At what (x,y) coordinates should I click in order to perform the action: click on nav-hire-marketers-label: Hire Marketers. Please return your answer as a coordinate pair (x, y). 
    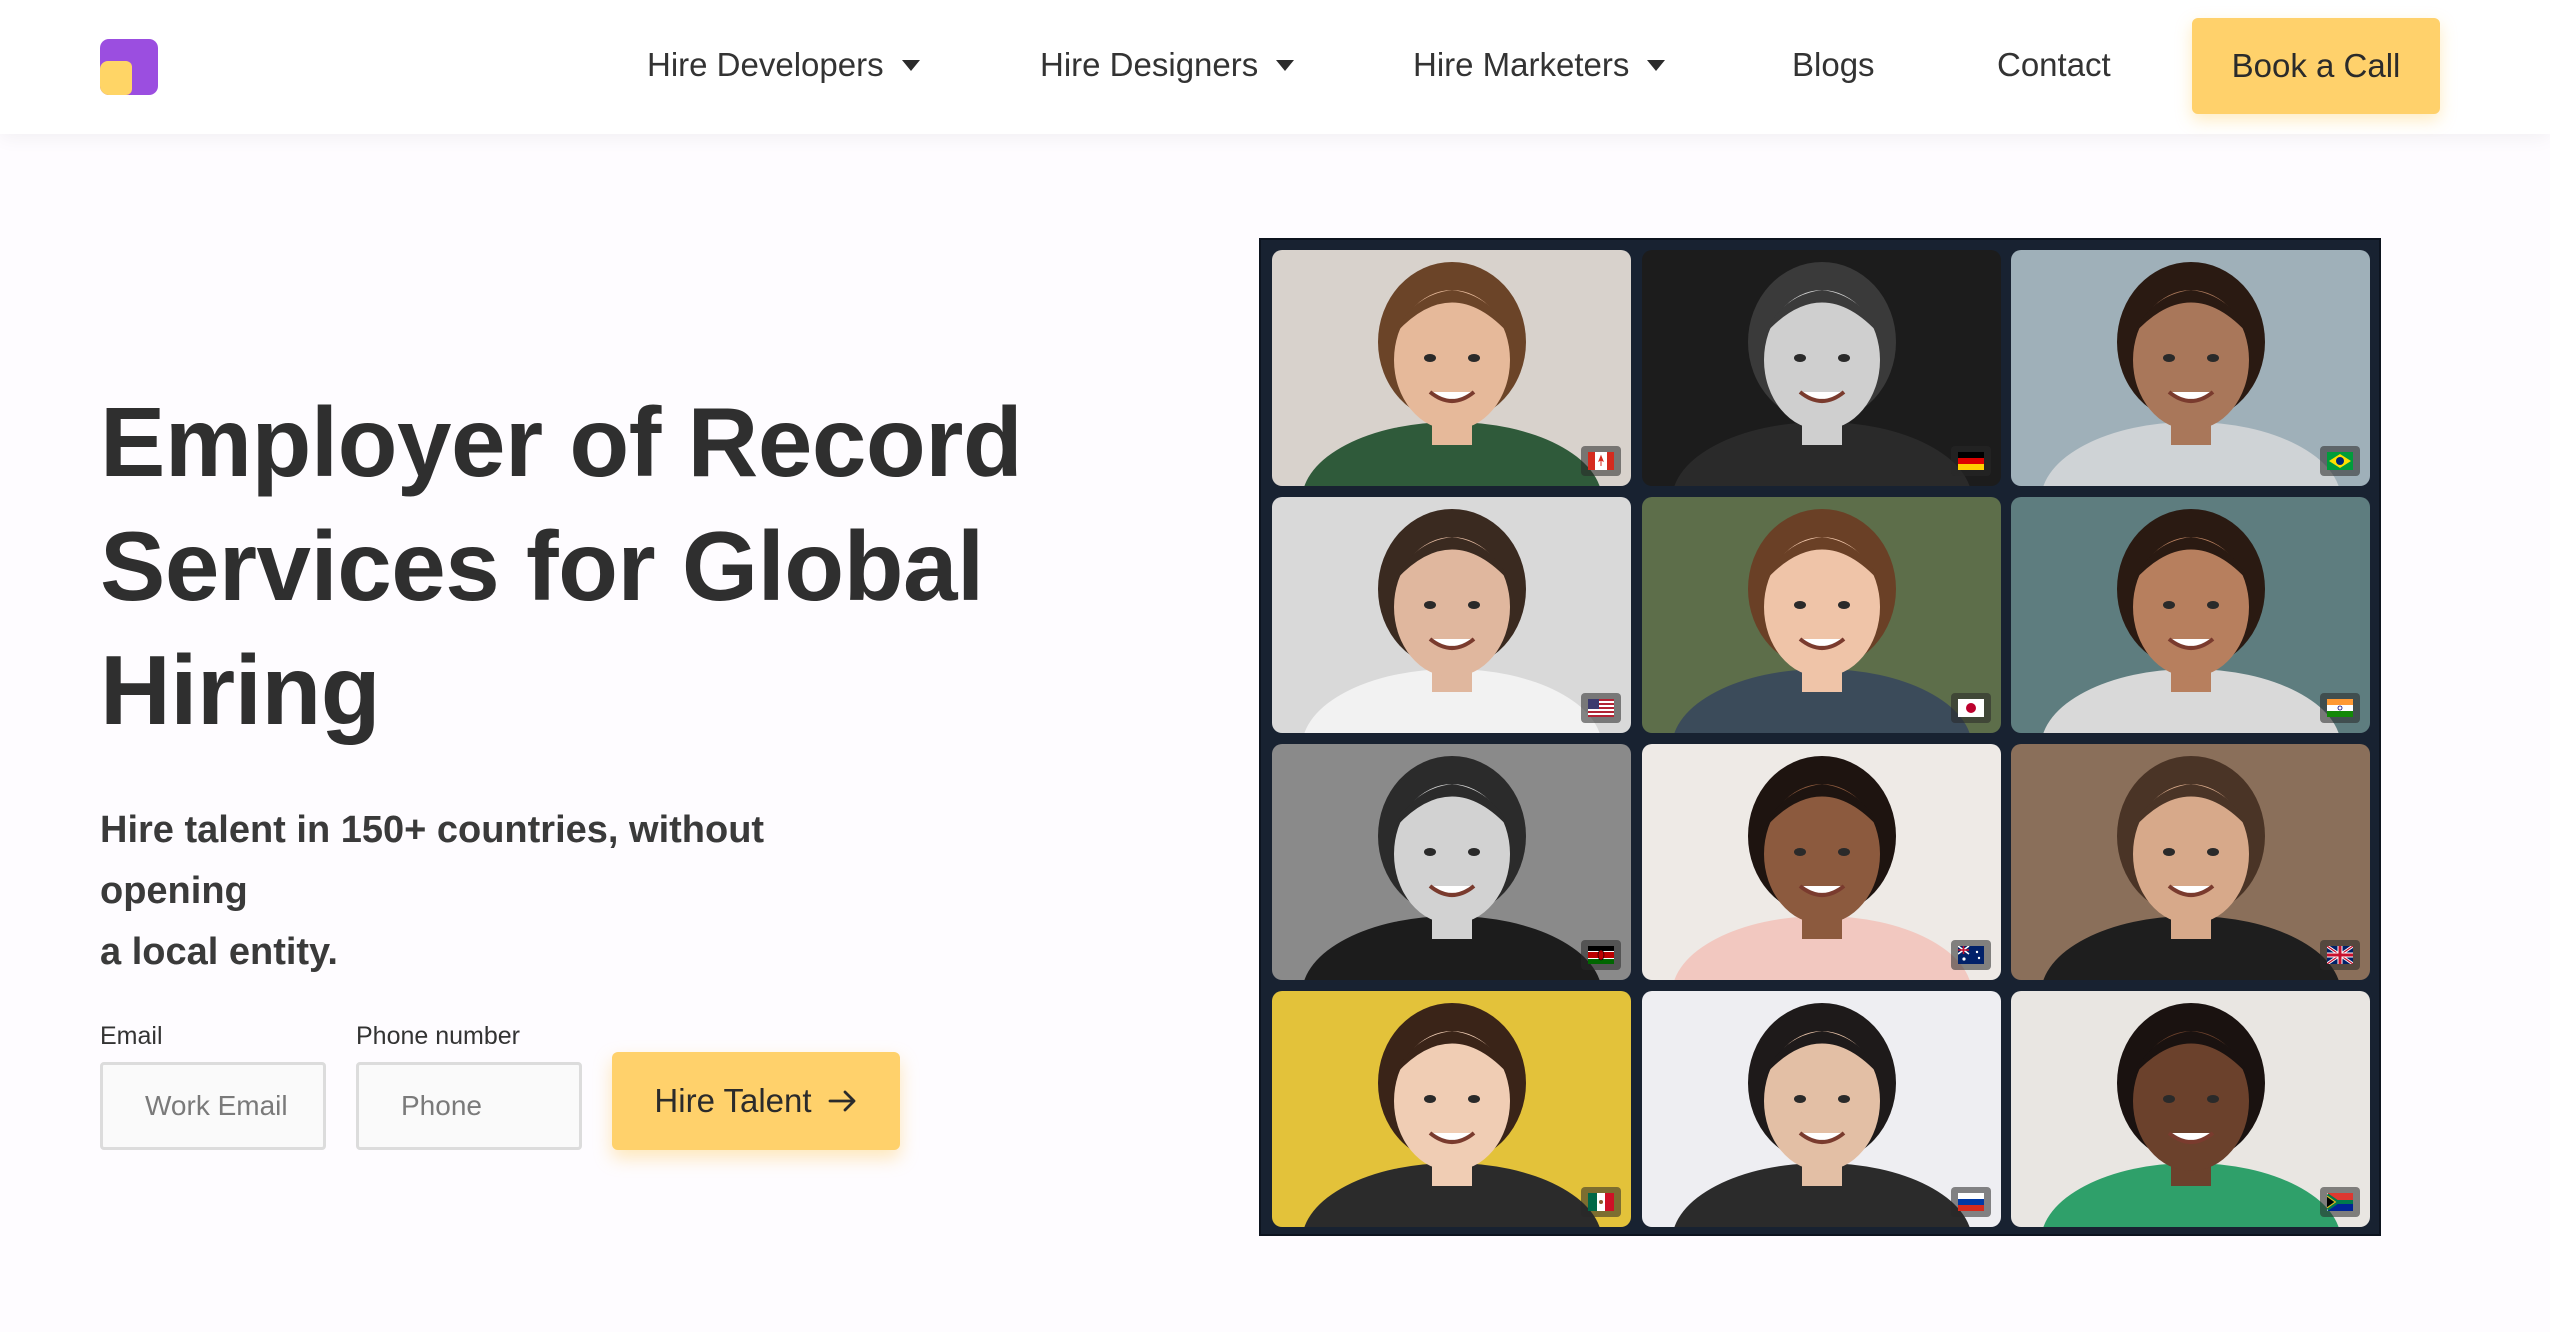
    Looking at the image, I should click on (1521, 64).